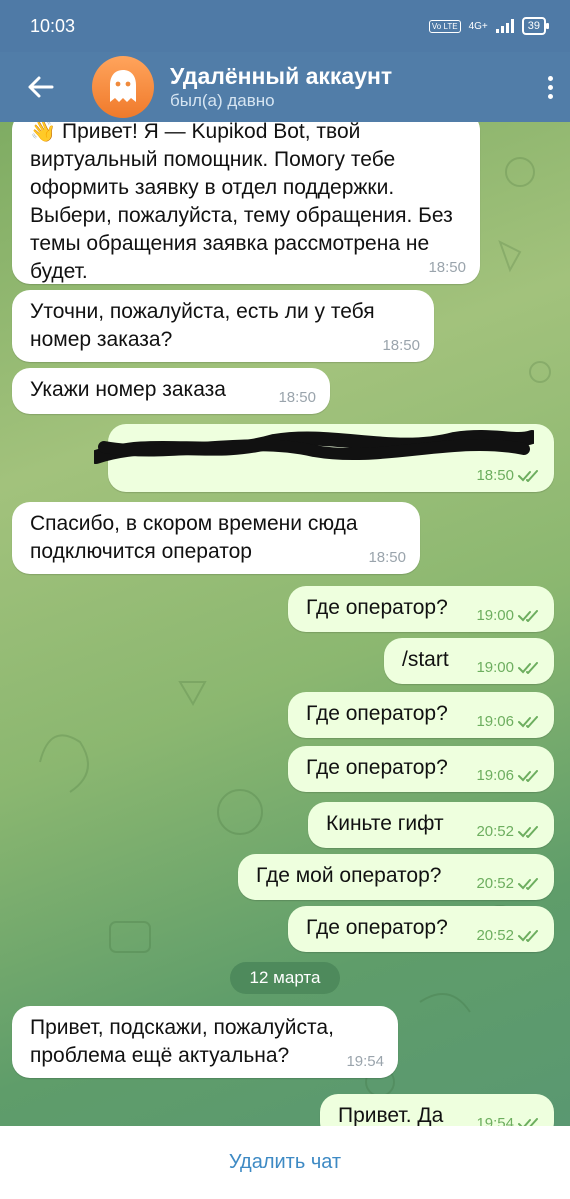 The height and width of the screenshot is (1199, 570). What do you see at coordinates (489, 26) in the screenshot?
I see `status-icons: Vo LTE 4G+ 39` at bounding box center [489, 26].